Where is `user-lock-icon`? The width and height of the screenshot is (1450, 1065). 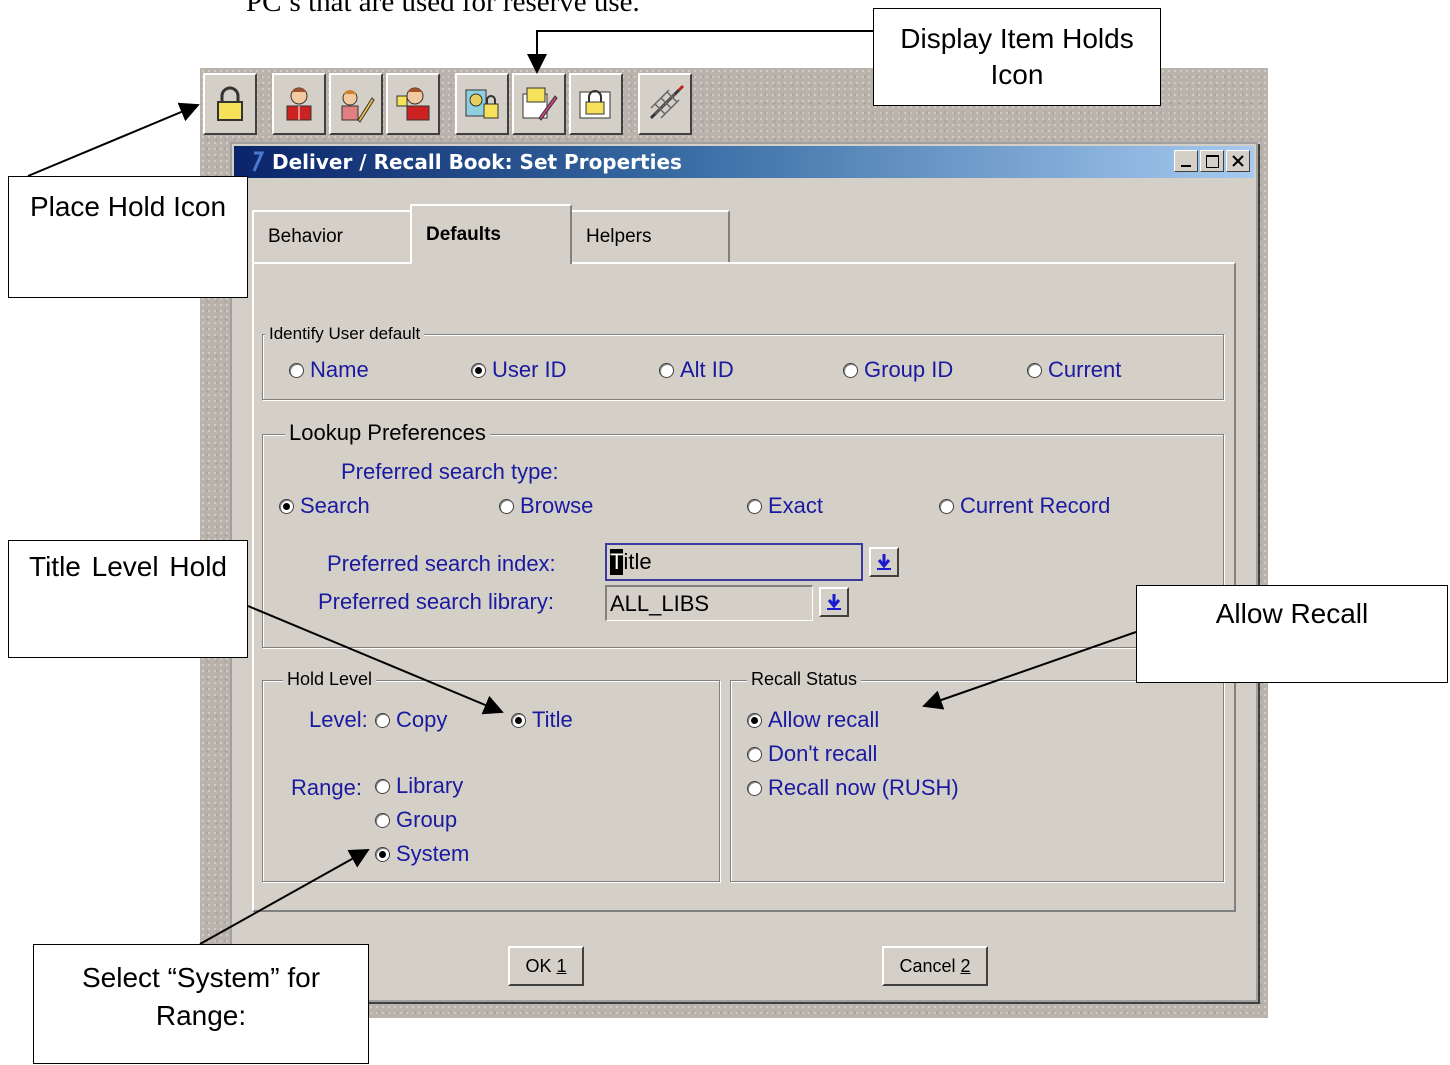 user-lock-icon is located at coordinates (413, 104).